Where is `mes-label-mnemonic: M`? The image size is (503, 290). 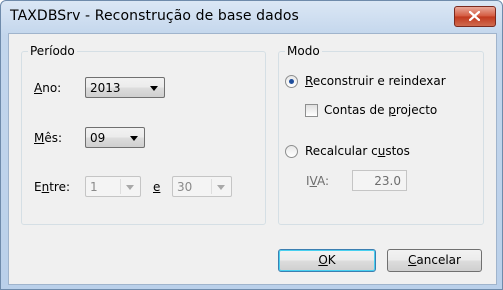 mes-label-mnemonic: M is located at coordinates (39, 138).